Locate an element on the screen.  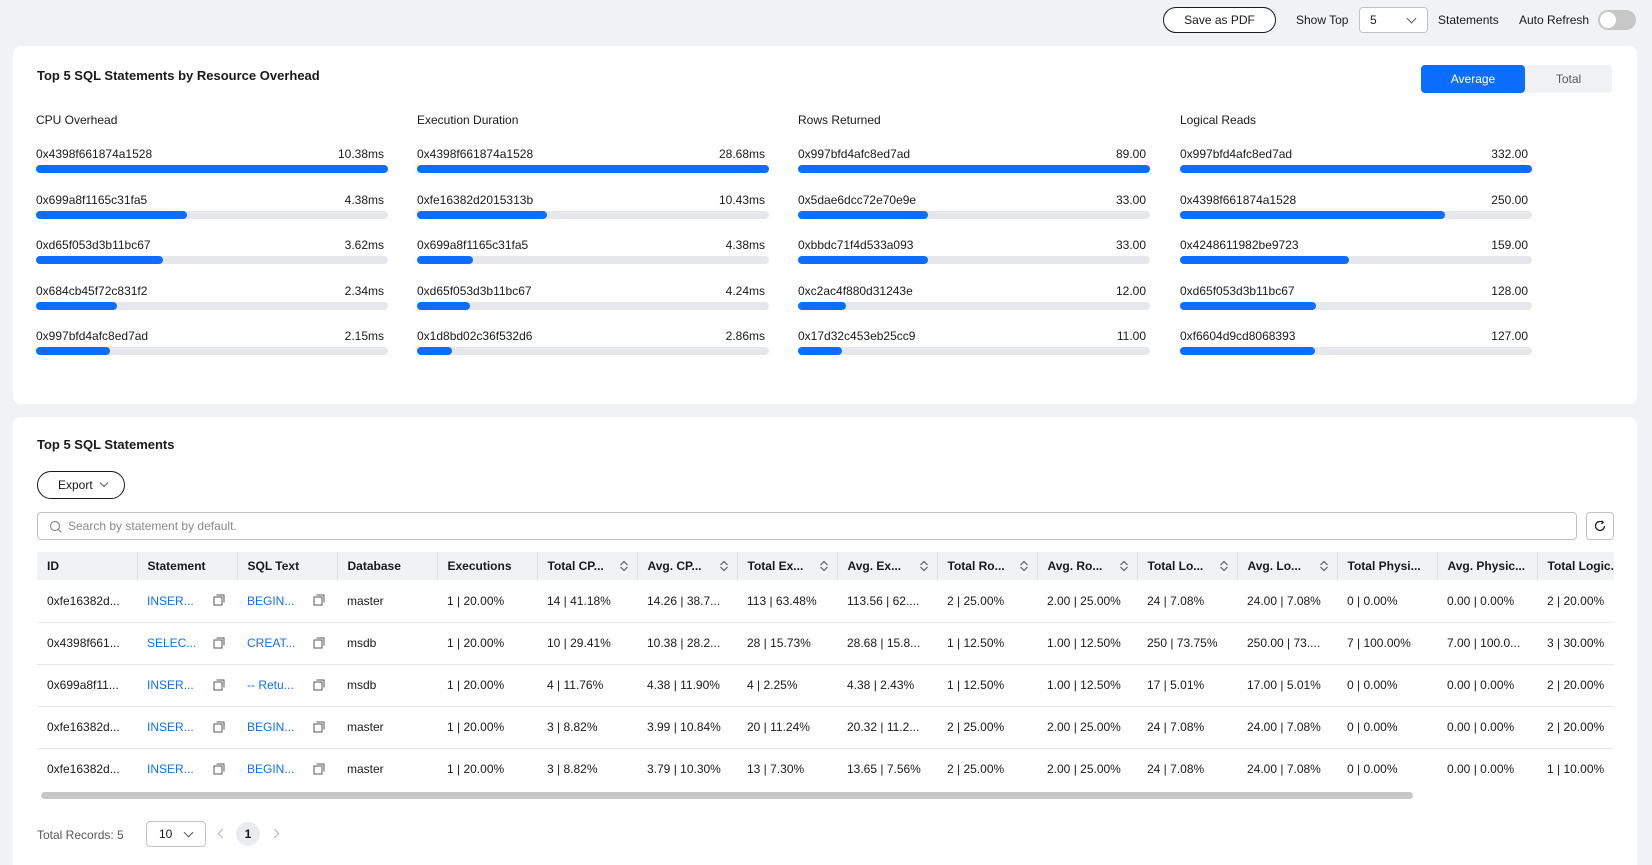
metric-item: 0x684cb45f72c831f2 2.34ms is located at coordinates (212, 297).